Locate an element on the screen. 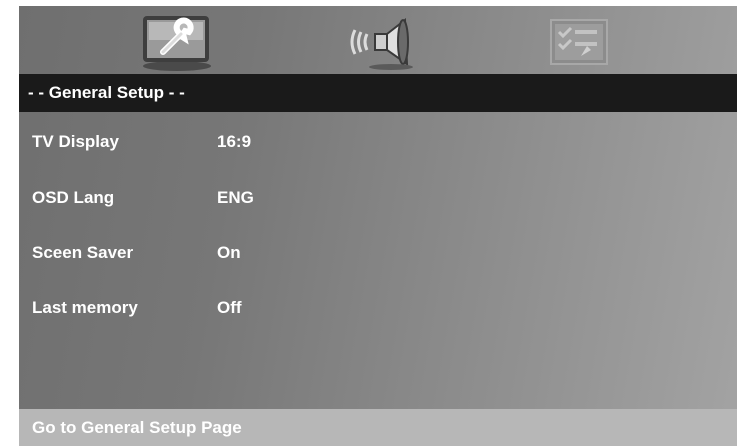 This screenshot has width=737, height=446. setting-value: ENG is located at coordinates (235, 197).